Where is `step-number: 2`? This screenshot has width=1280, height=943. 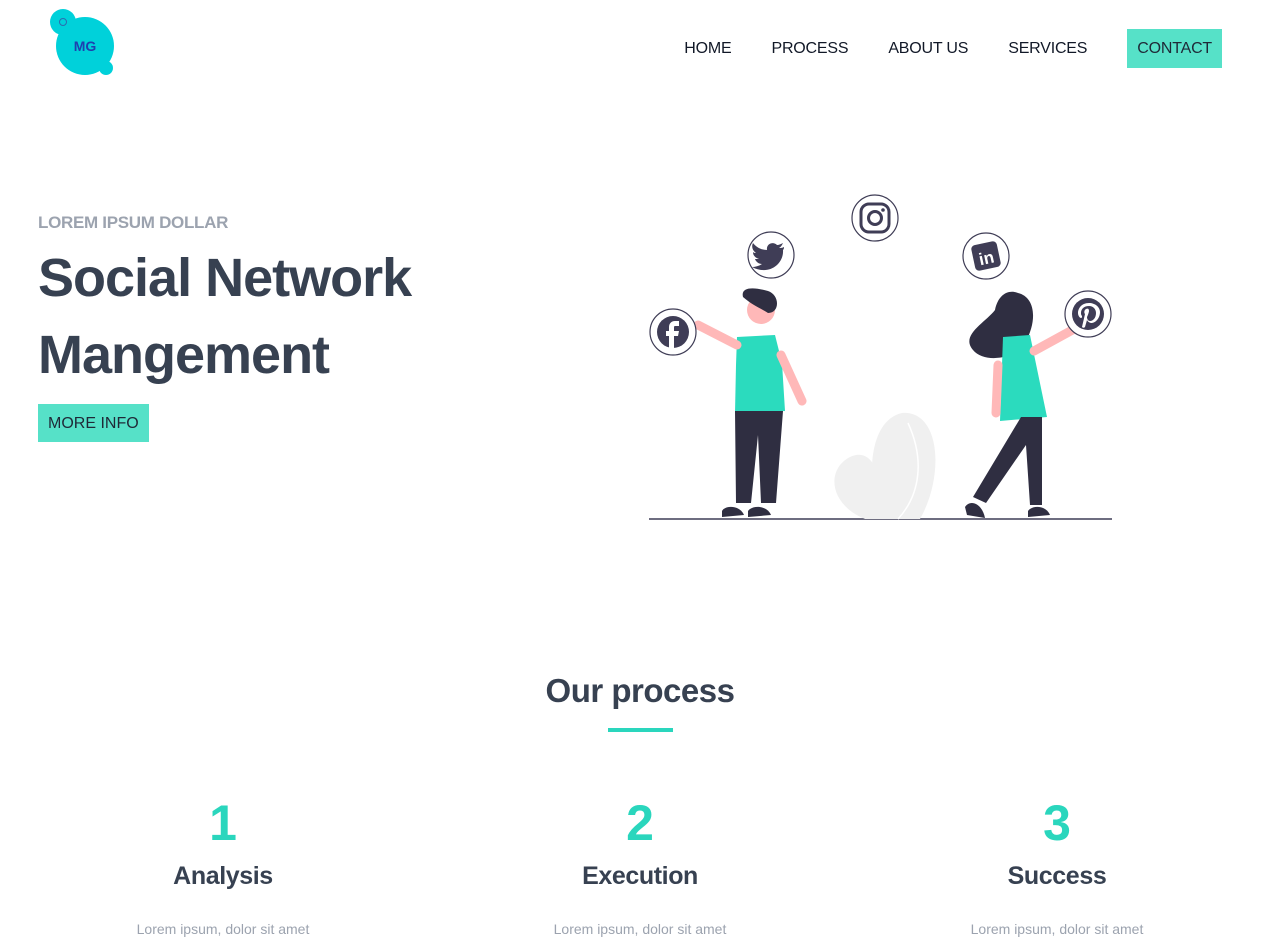 step-number: 2 is located at coordinates (640, 823).